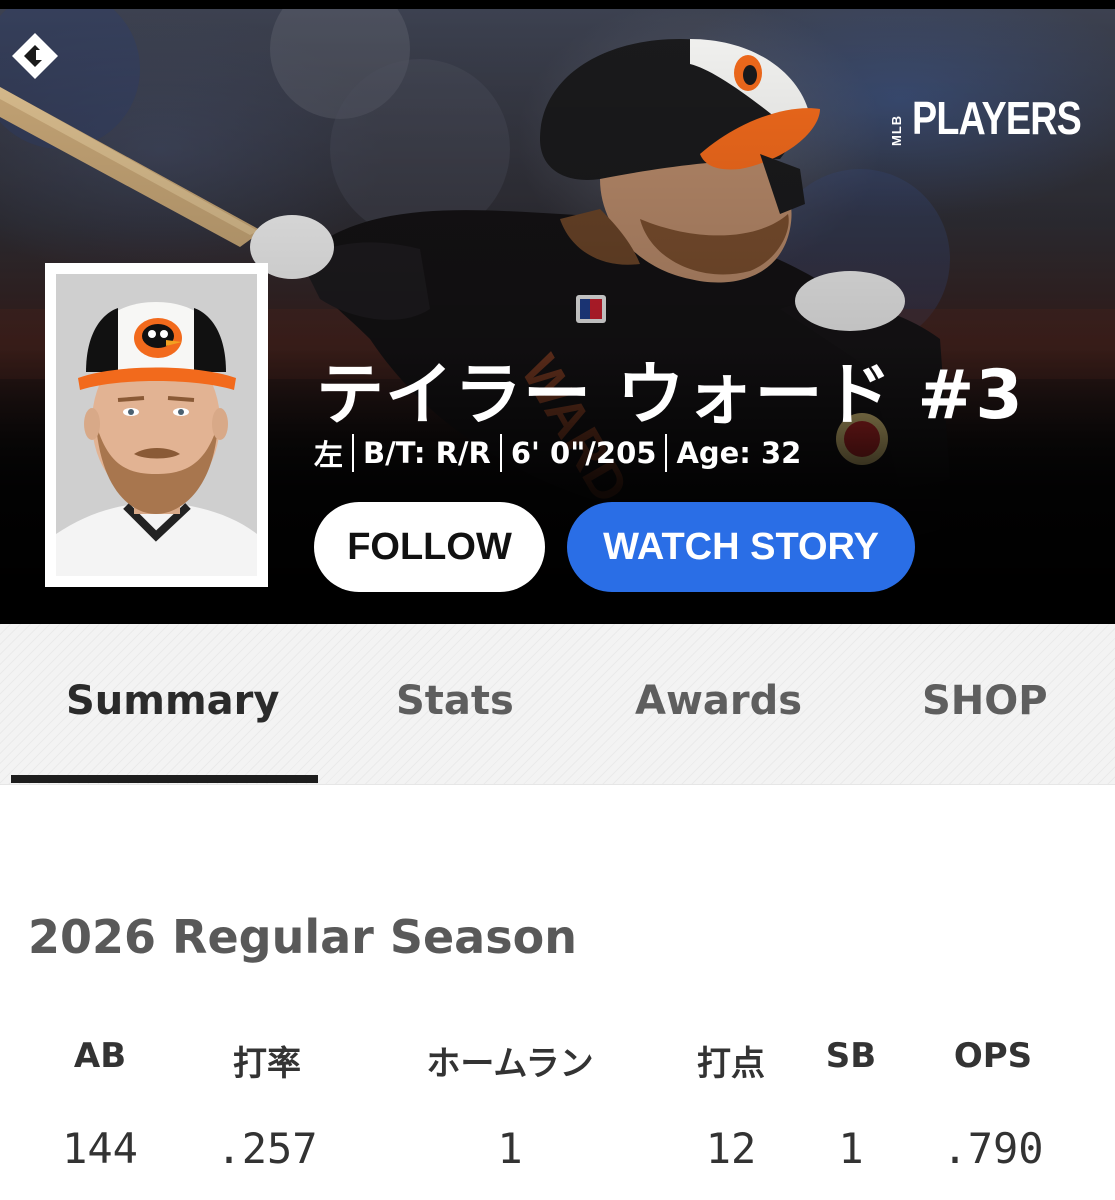 The width and height of the screenshot is (1115, 1200). Describe the element at coordinates (851, 1148) in the screenshot. I see `stat-value-sb: 1` at that location.